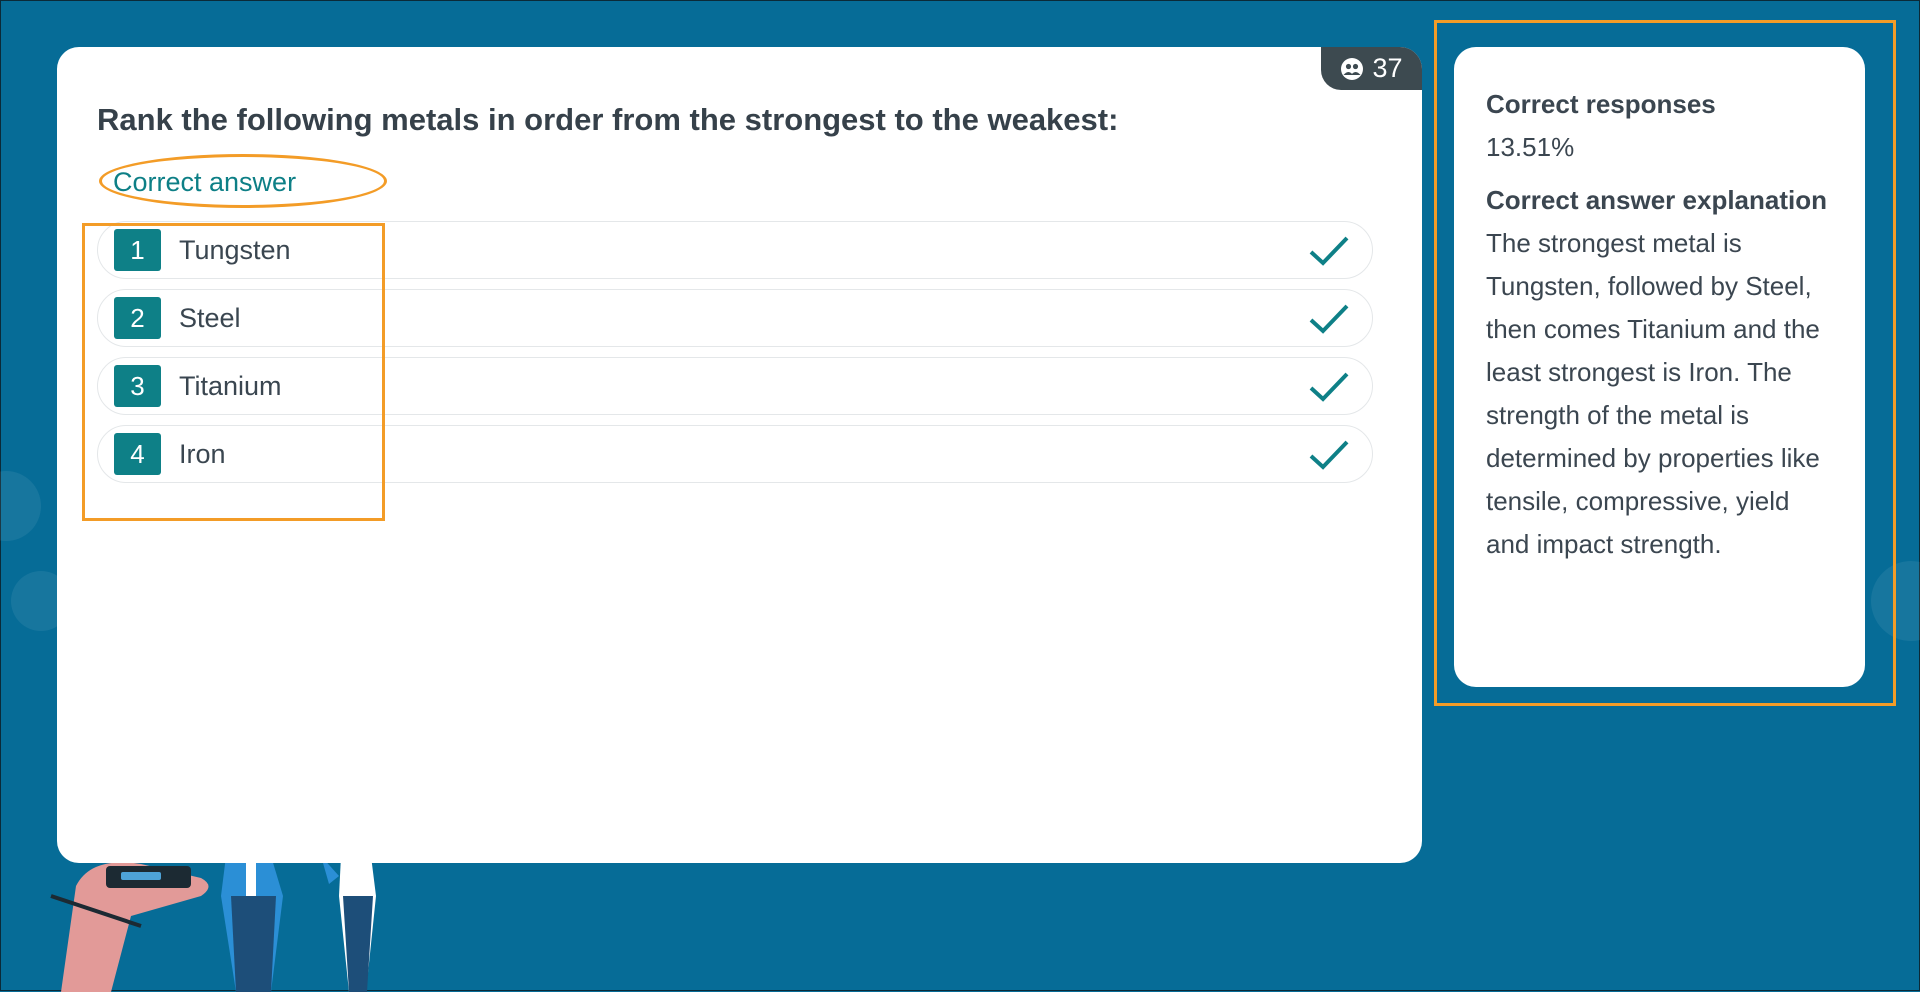  What do you see at coordinates (1352, 68) in the screenshot?
I see `participants-icon` at bounding box center [1352, 68].